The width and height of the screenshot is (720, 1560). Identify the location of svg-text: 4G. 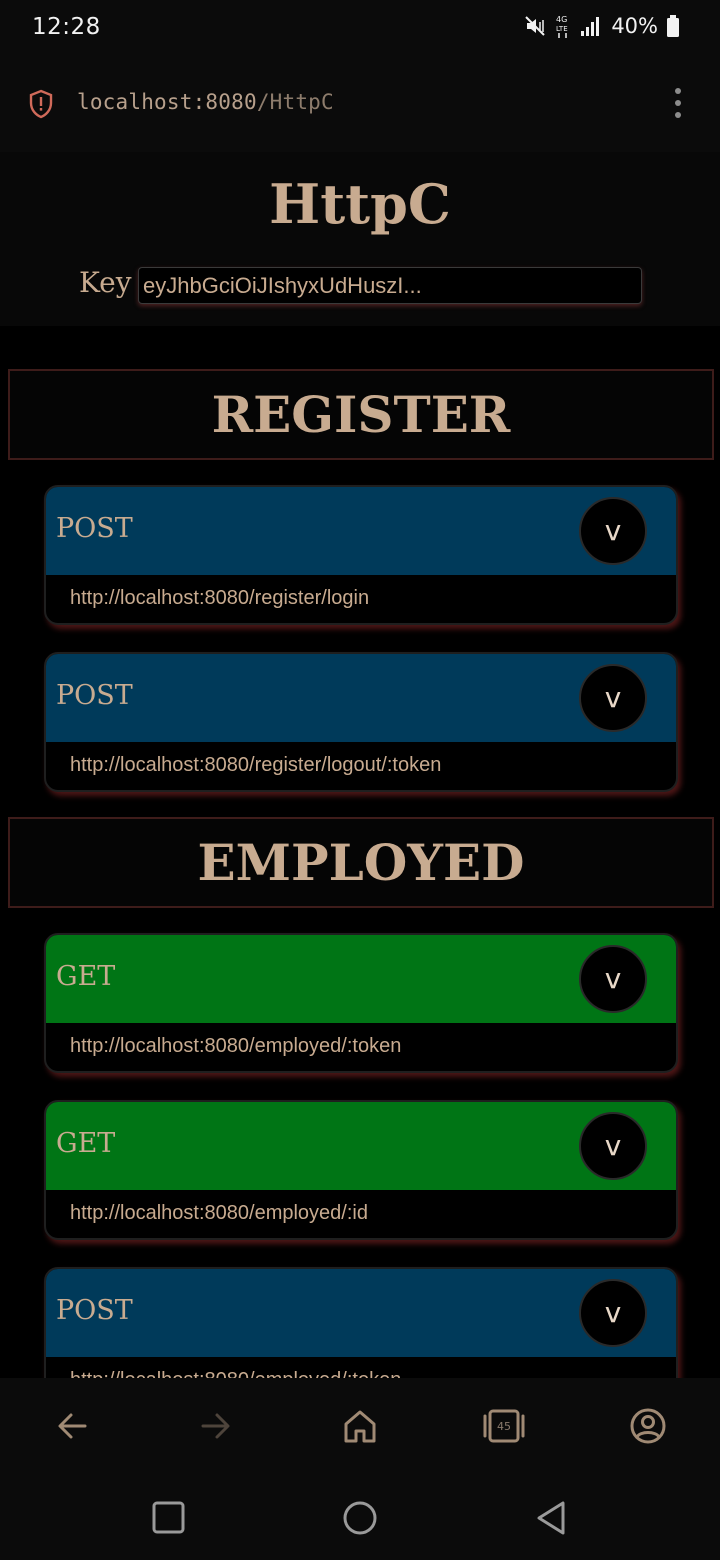
(561, 19).